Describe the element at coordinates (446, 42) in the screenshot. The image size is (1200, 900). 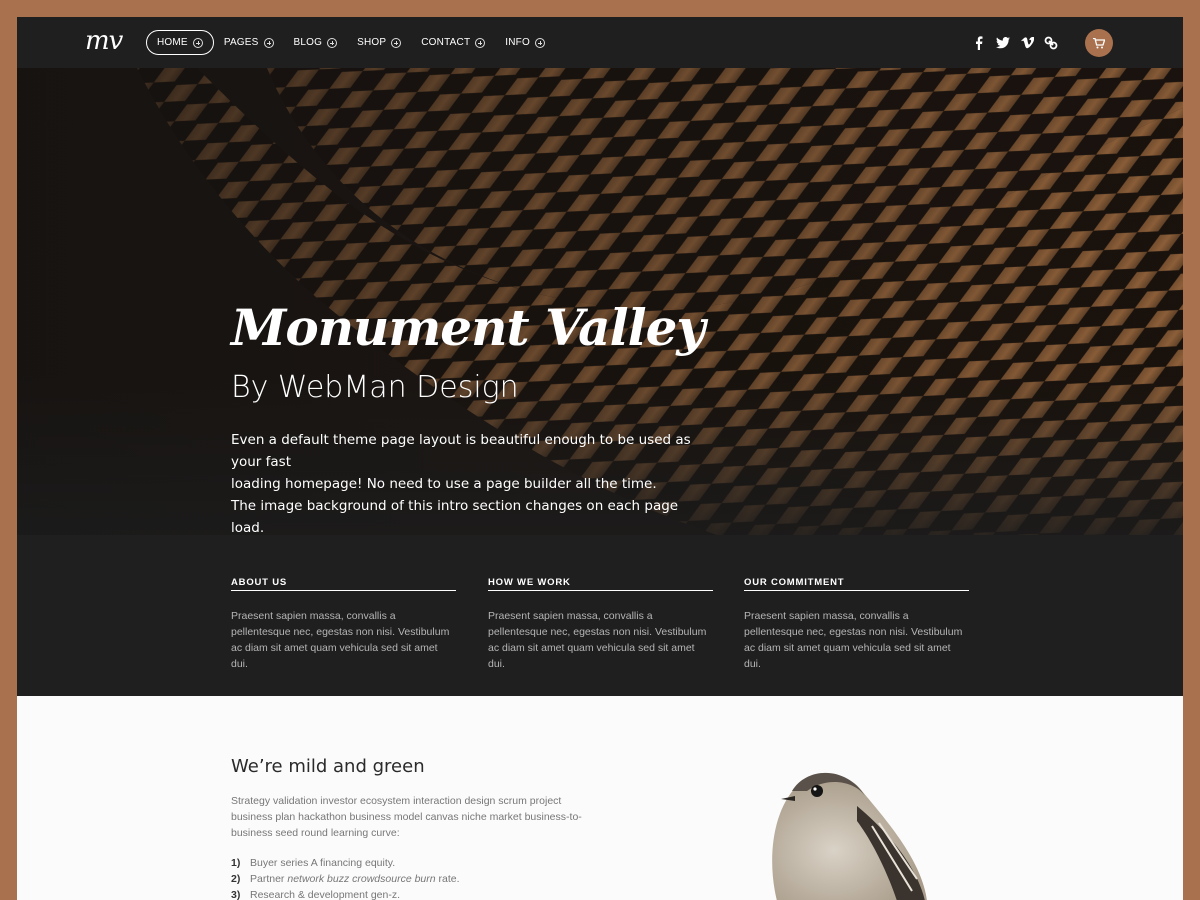
I see `menu-item-label: CONTACT` at that location.